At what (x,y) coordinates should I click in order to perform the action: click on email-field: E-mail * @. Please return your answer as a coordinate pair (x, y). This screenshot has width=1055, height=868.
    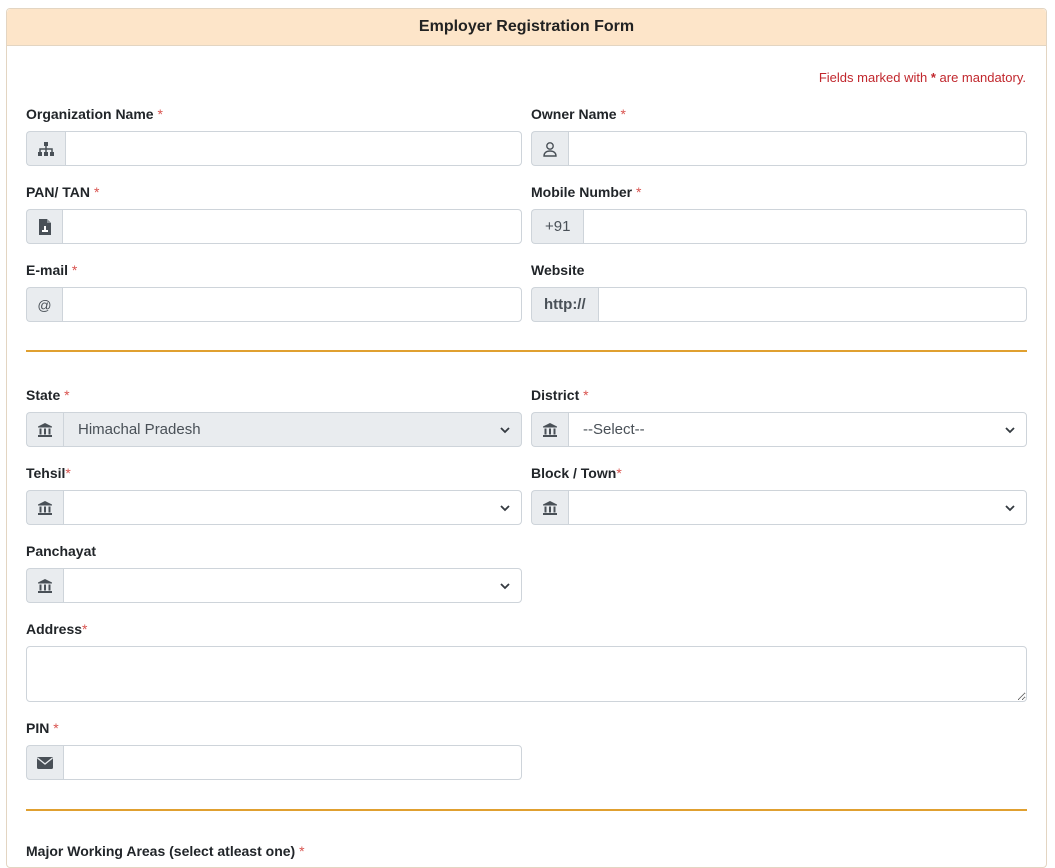
    Looking at the image, I should click on (274, 291).